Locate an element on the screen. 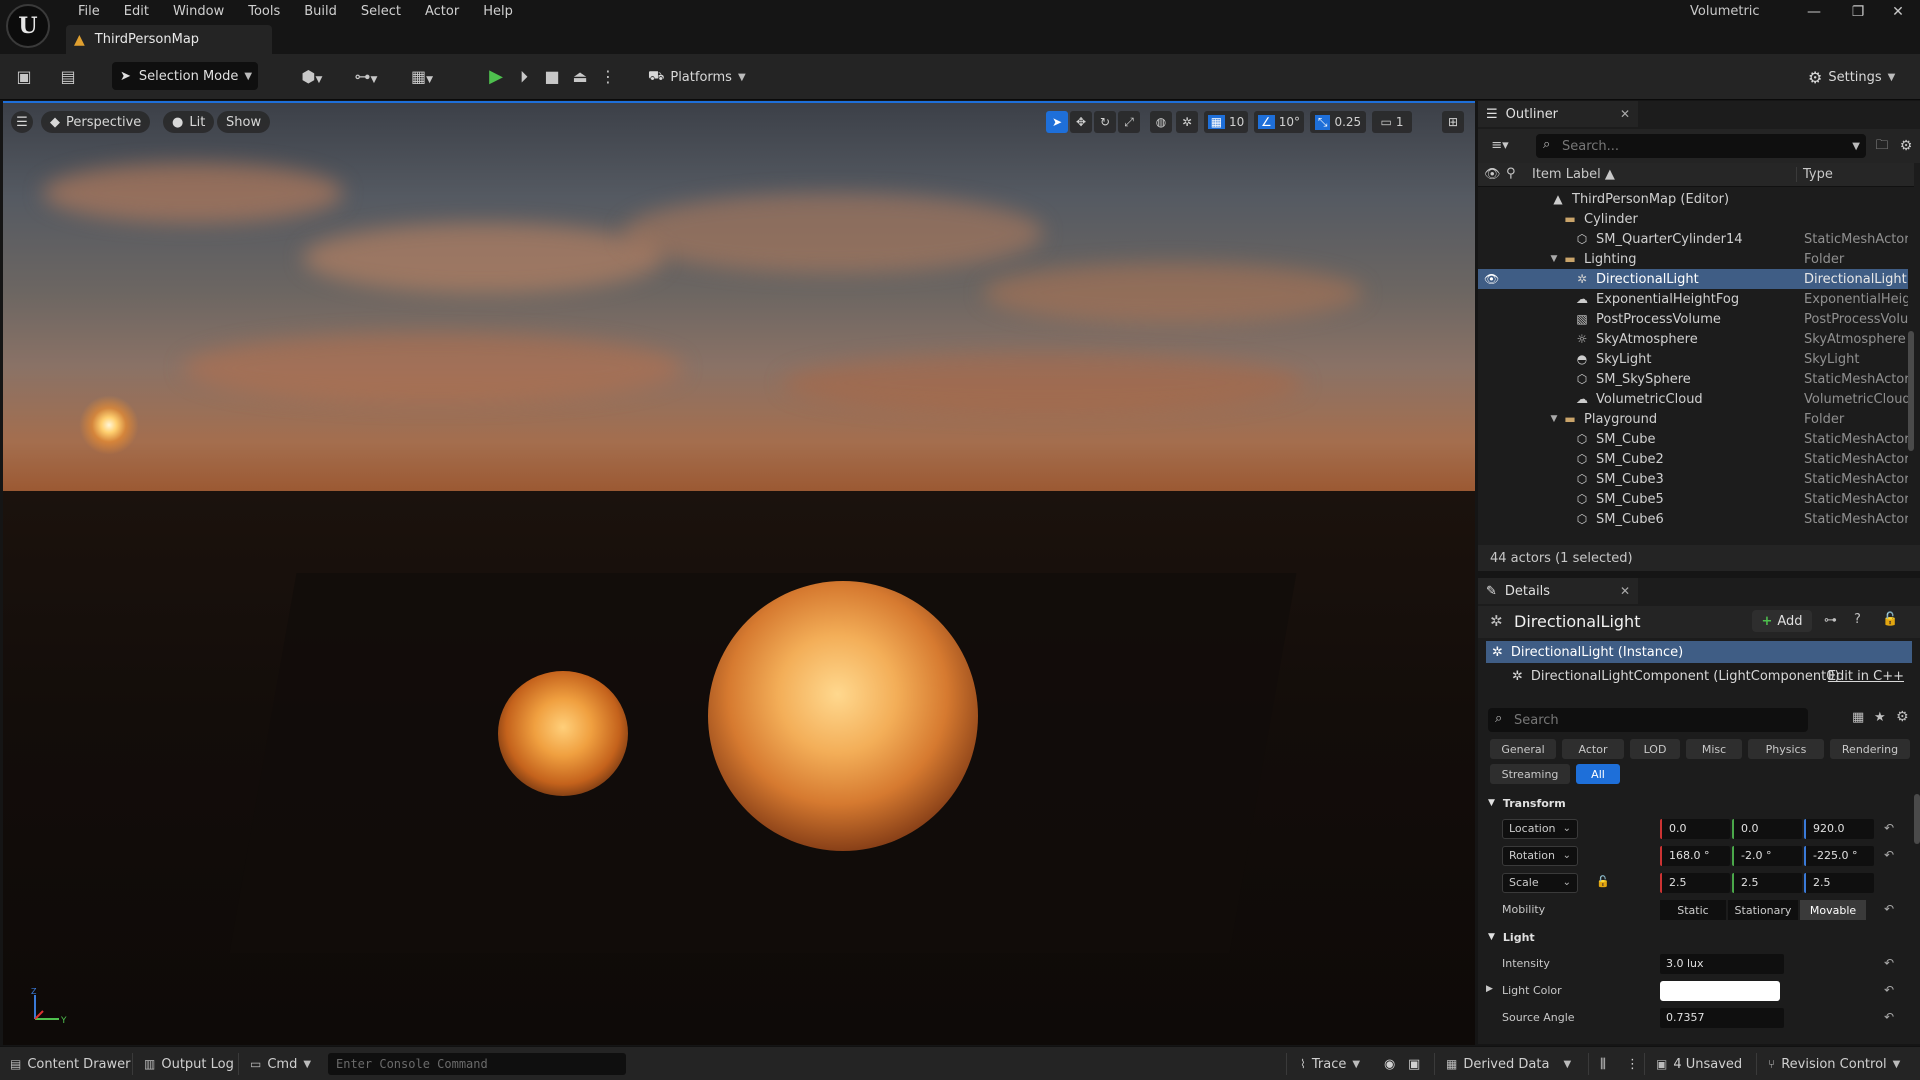 This screenshot has width=1920, height=1080. camera-speed-button: ▭ 1 is located at coordinates (1392, 122).